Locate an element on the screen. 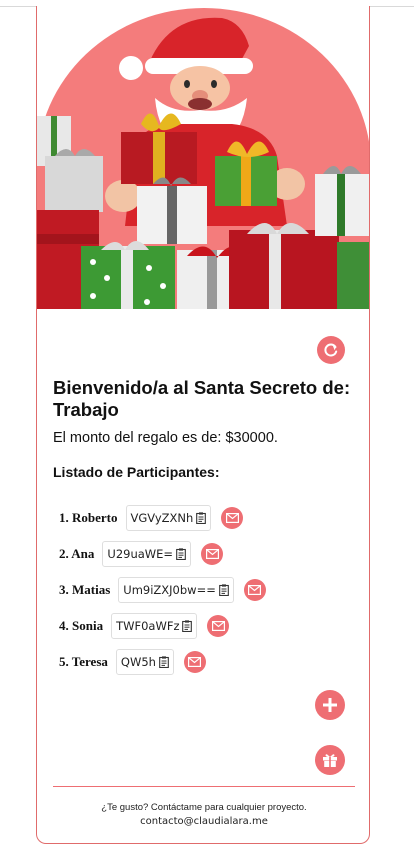 The image size is (414, 858). participant-row: 4. Sonia TWF0aWFz is located at coordinates (209, 626).